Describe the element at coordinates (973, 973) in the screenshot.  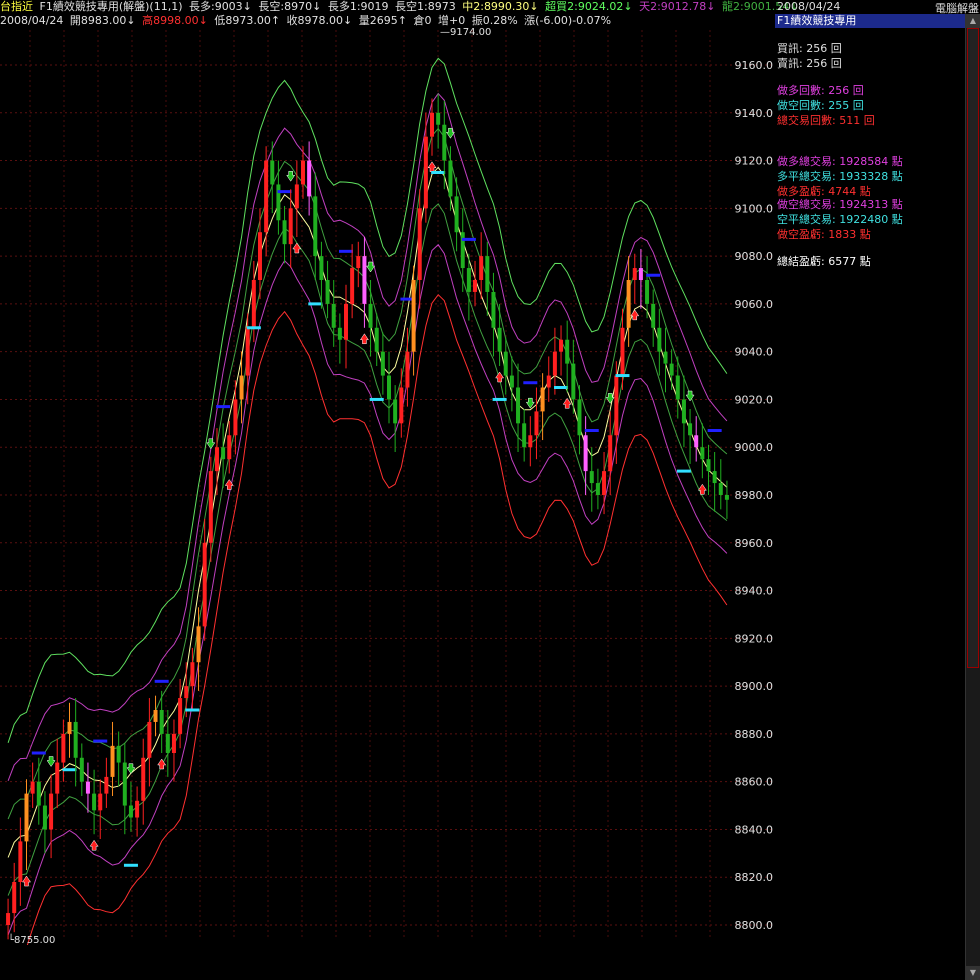
I see `scroll-down-icon: ▼` at that location.